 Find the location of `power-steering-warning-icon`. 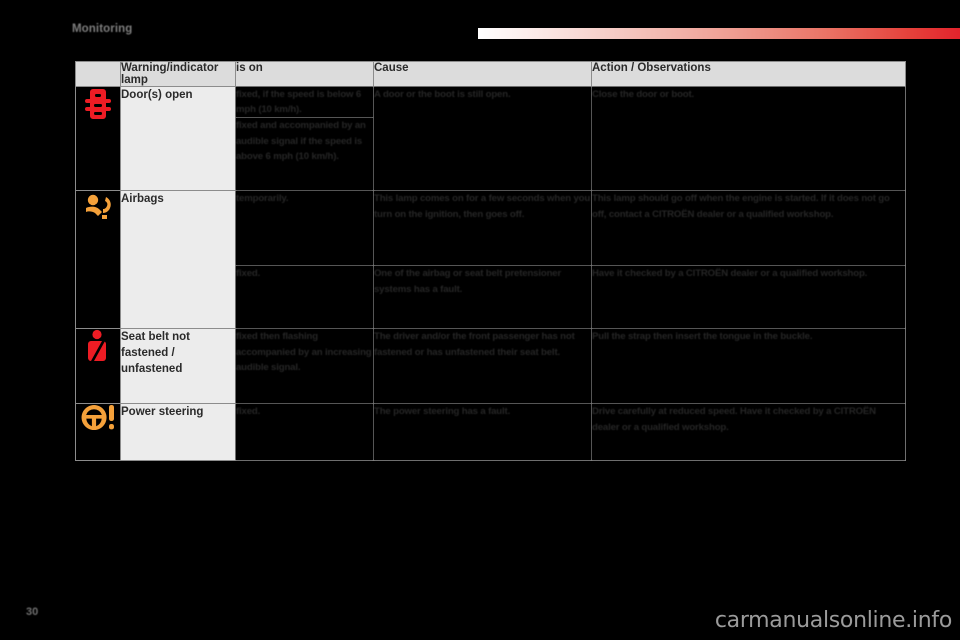

power-steering-warning-icon is located at coordinates (97, 418).